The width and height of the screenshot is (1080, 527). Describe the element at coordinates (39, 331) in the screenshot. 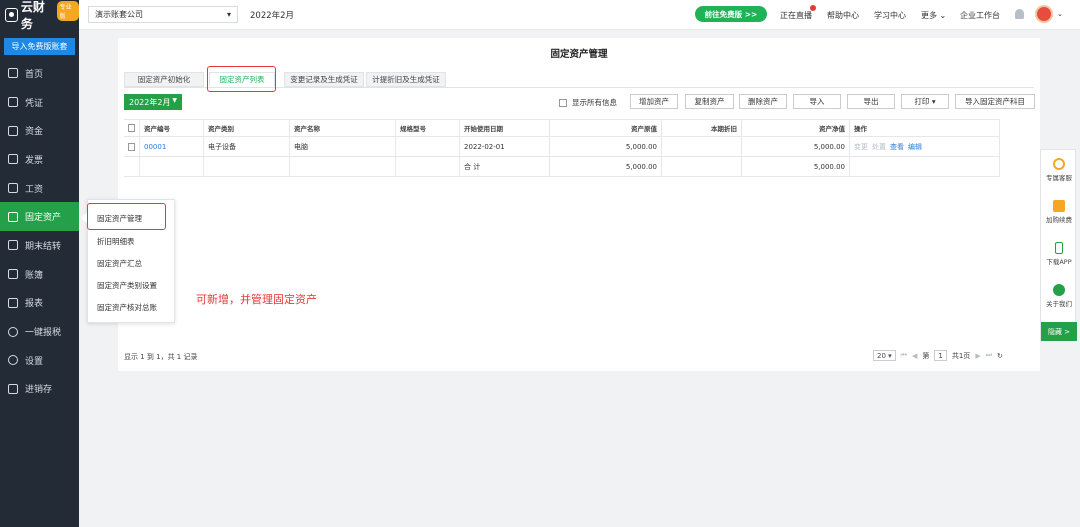

I see `sidebar-item-tax: 一键报税` at that location.